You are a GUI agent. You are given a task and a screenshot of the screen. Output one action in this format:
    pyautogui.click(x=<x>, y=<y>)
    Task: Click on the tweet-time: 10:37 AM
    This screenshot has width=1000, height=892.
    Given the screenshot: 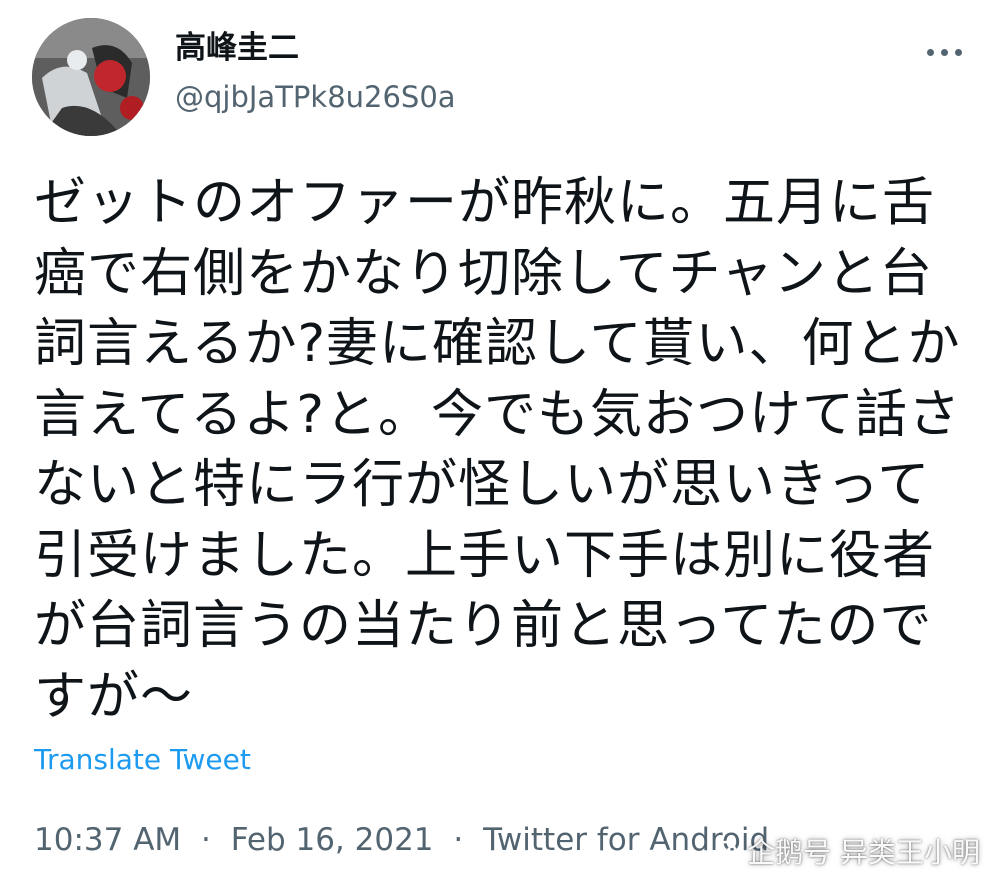 What is the action you would take?
    pyautogui.click(x=107, y=840)
    